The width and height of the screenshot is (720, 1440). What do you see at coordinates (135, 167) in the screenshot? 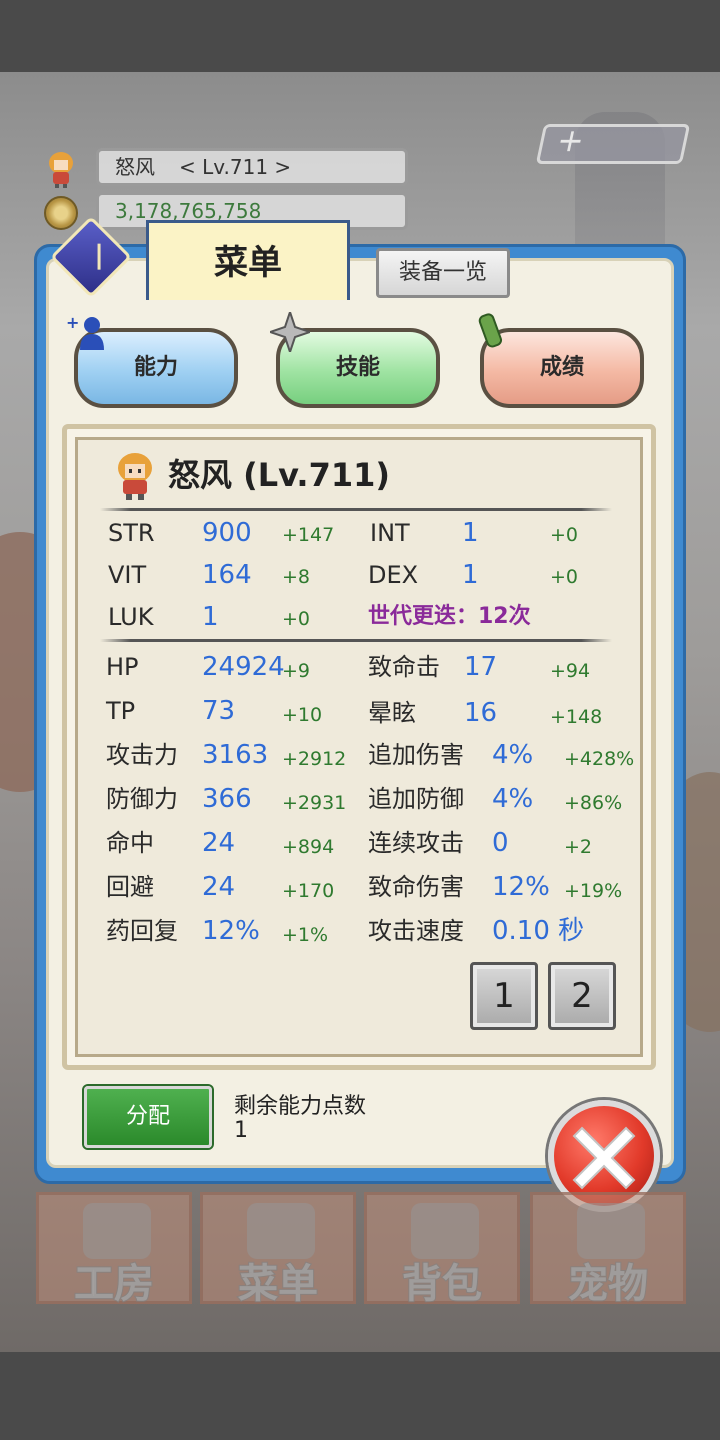
I see `player-name: 怒风` at bounding box center [135, 167].